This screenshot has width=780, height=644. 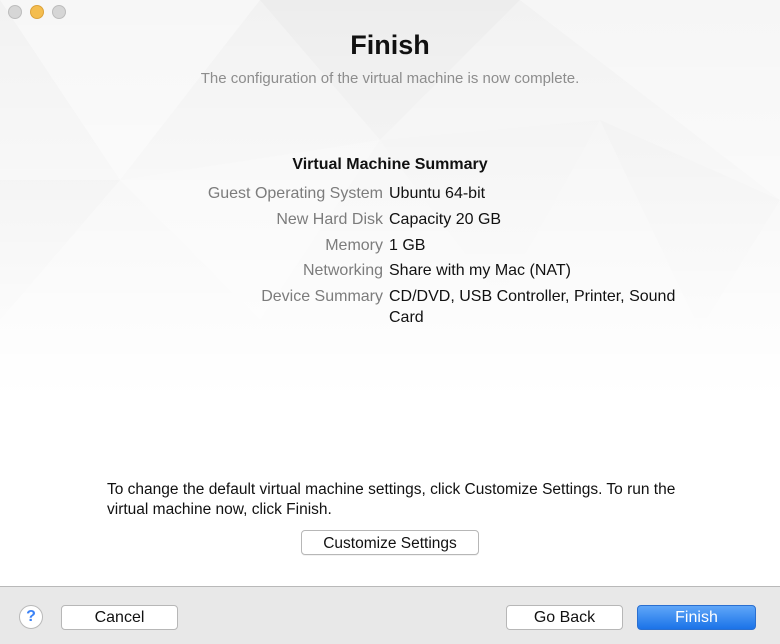 What do you see at coordinates (390, 164) in the screenshot?
I see `summary-heading: Virtual Machine Summary` at bounding box center [390, 164].